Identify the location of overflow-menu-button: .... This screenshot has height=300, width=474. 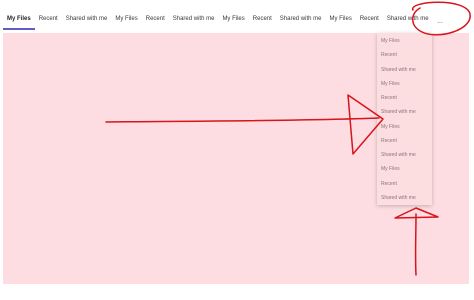
(440, 21).